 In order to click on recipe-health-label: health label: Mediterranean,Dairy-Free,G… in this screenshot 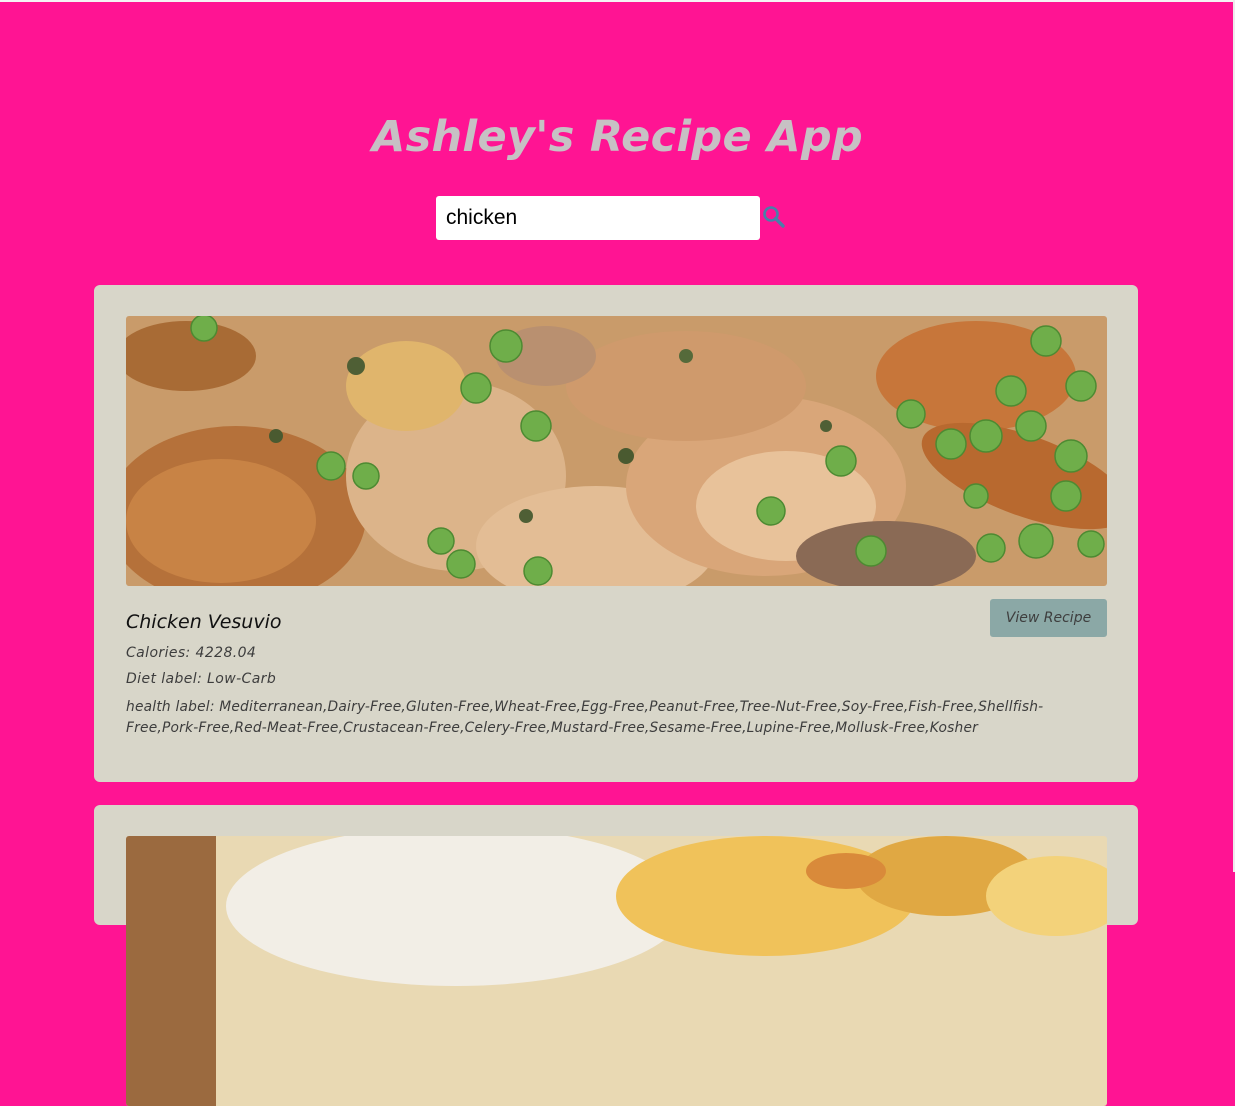, I will do `click(585, 717)`.